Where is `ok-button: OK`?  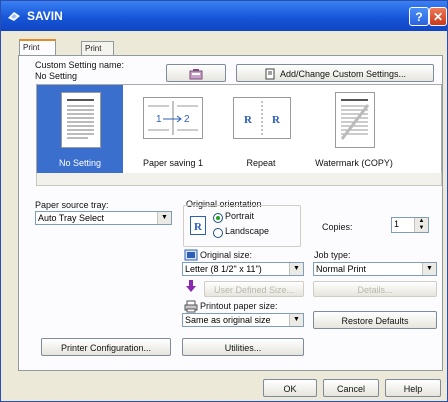
ok-button: OK is located at coordinates (290, 388).